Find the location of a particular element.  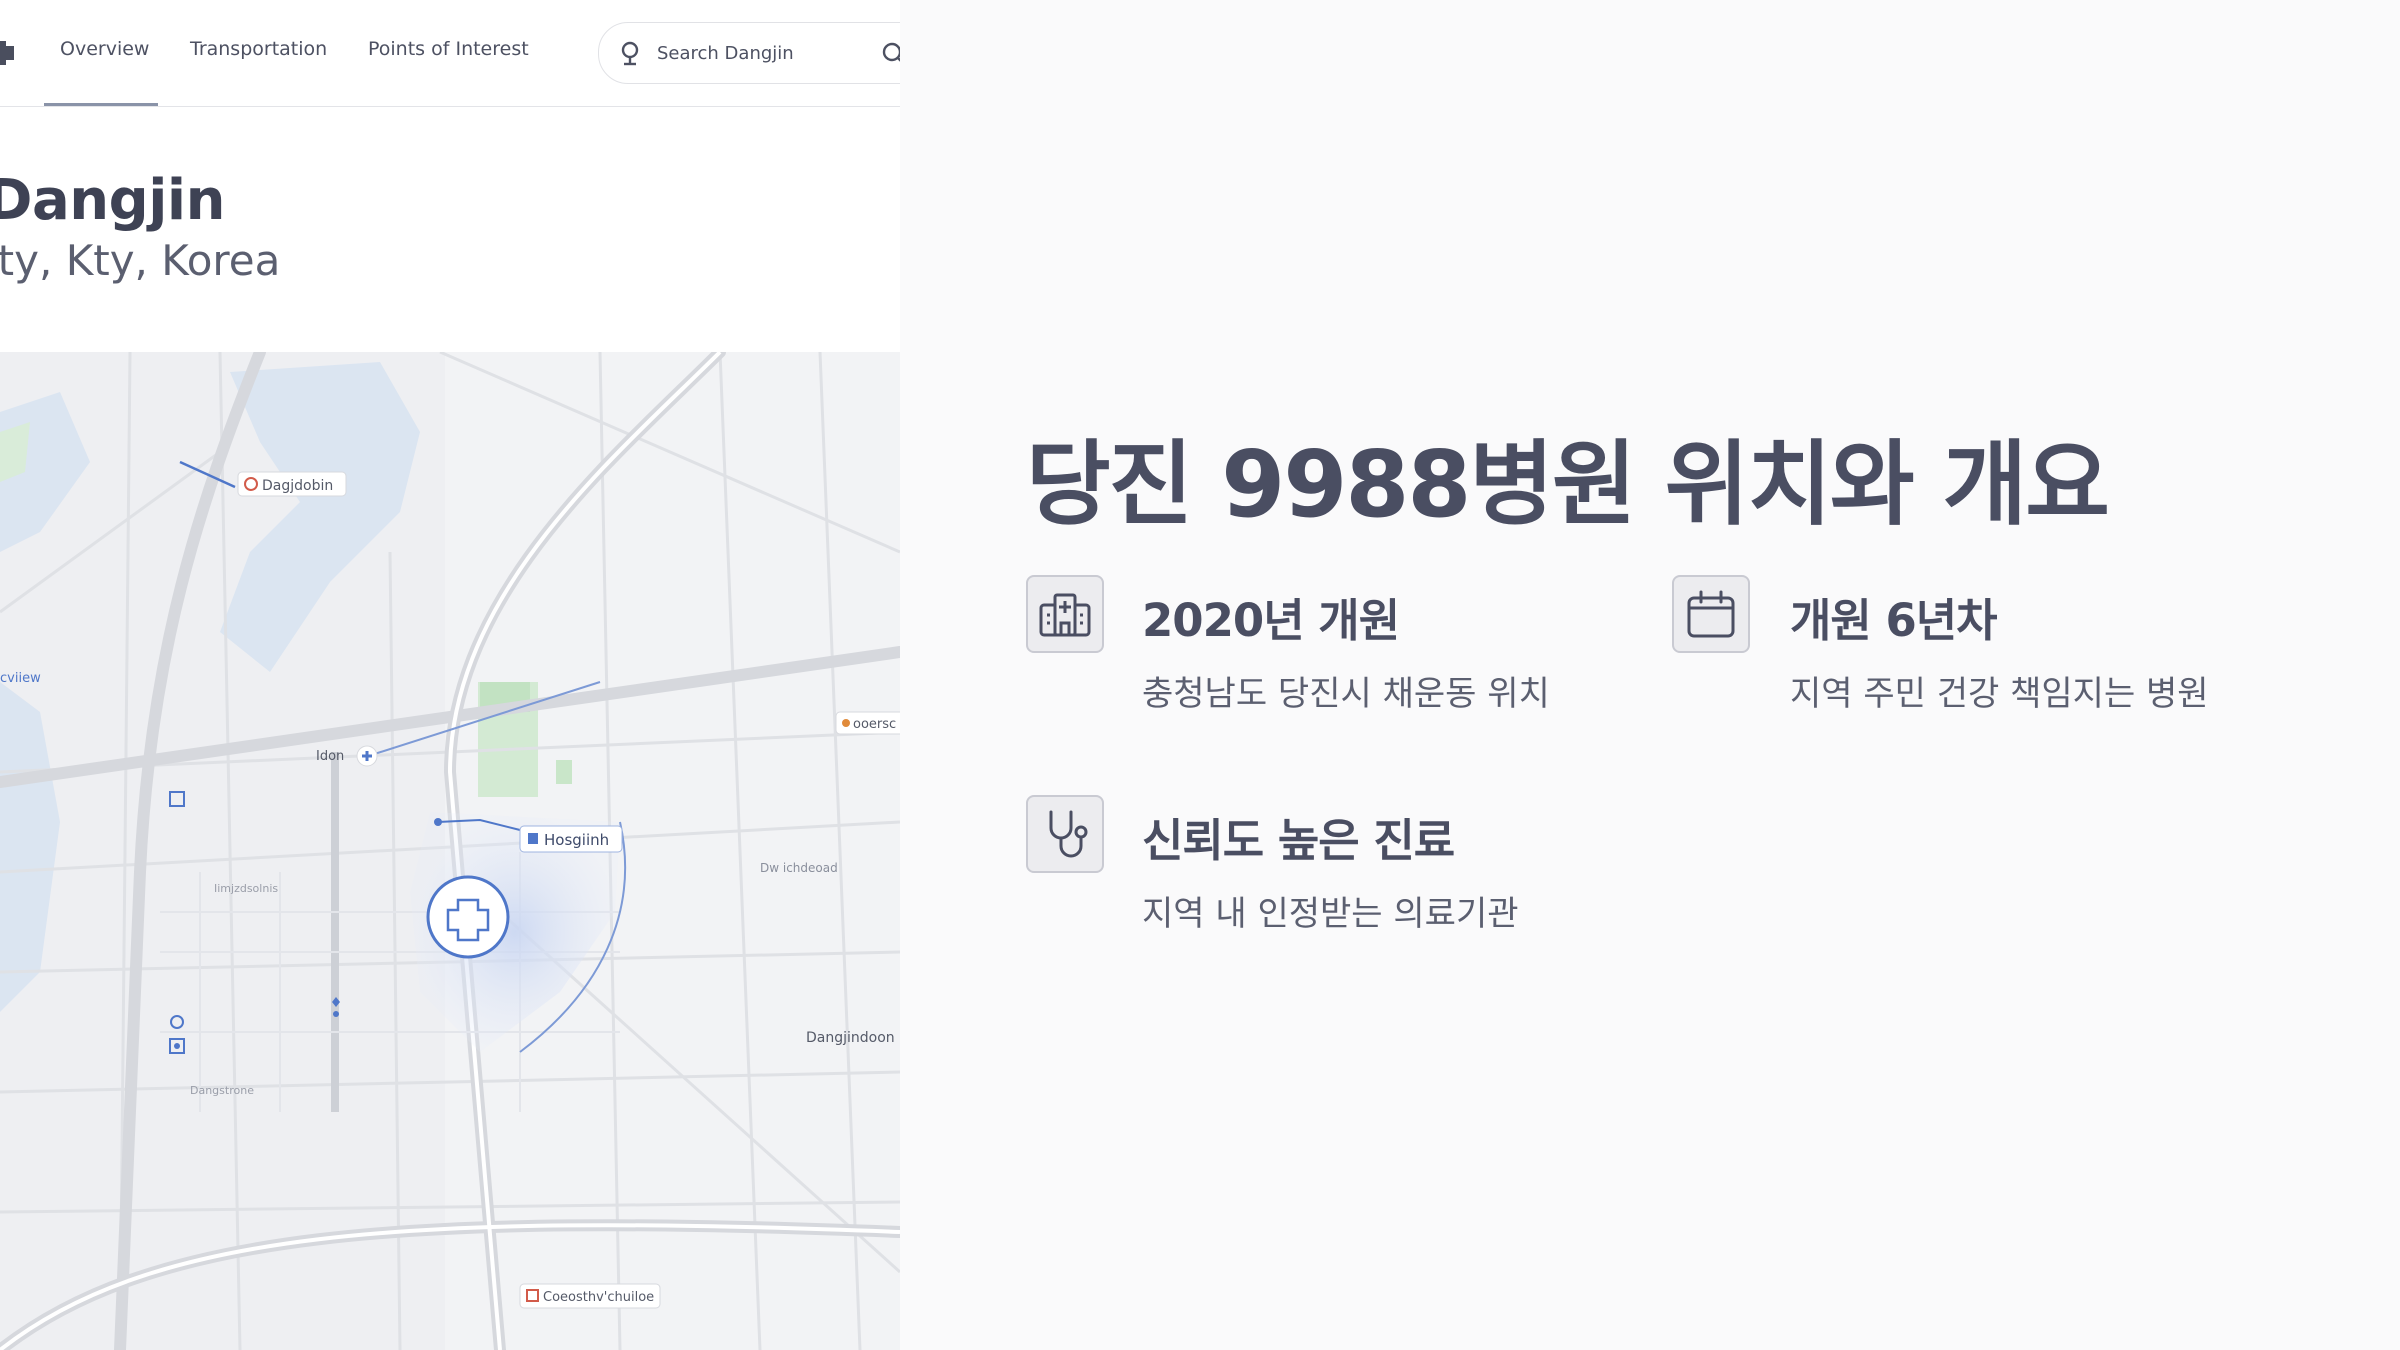

search-icon is located at coordinates (890, 53).